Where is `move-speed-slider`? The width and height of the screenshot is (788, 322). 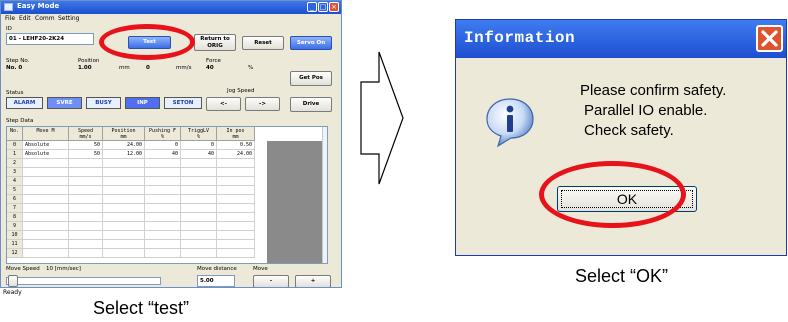 move-speed-slider is located at coordinates (83, 281).